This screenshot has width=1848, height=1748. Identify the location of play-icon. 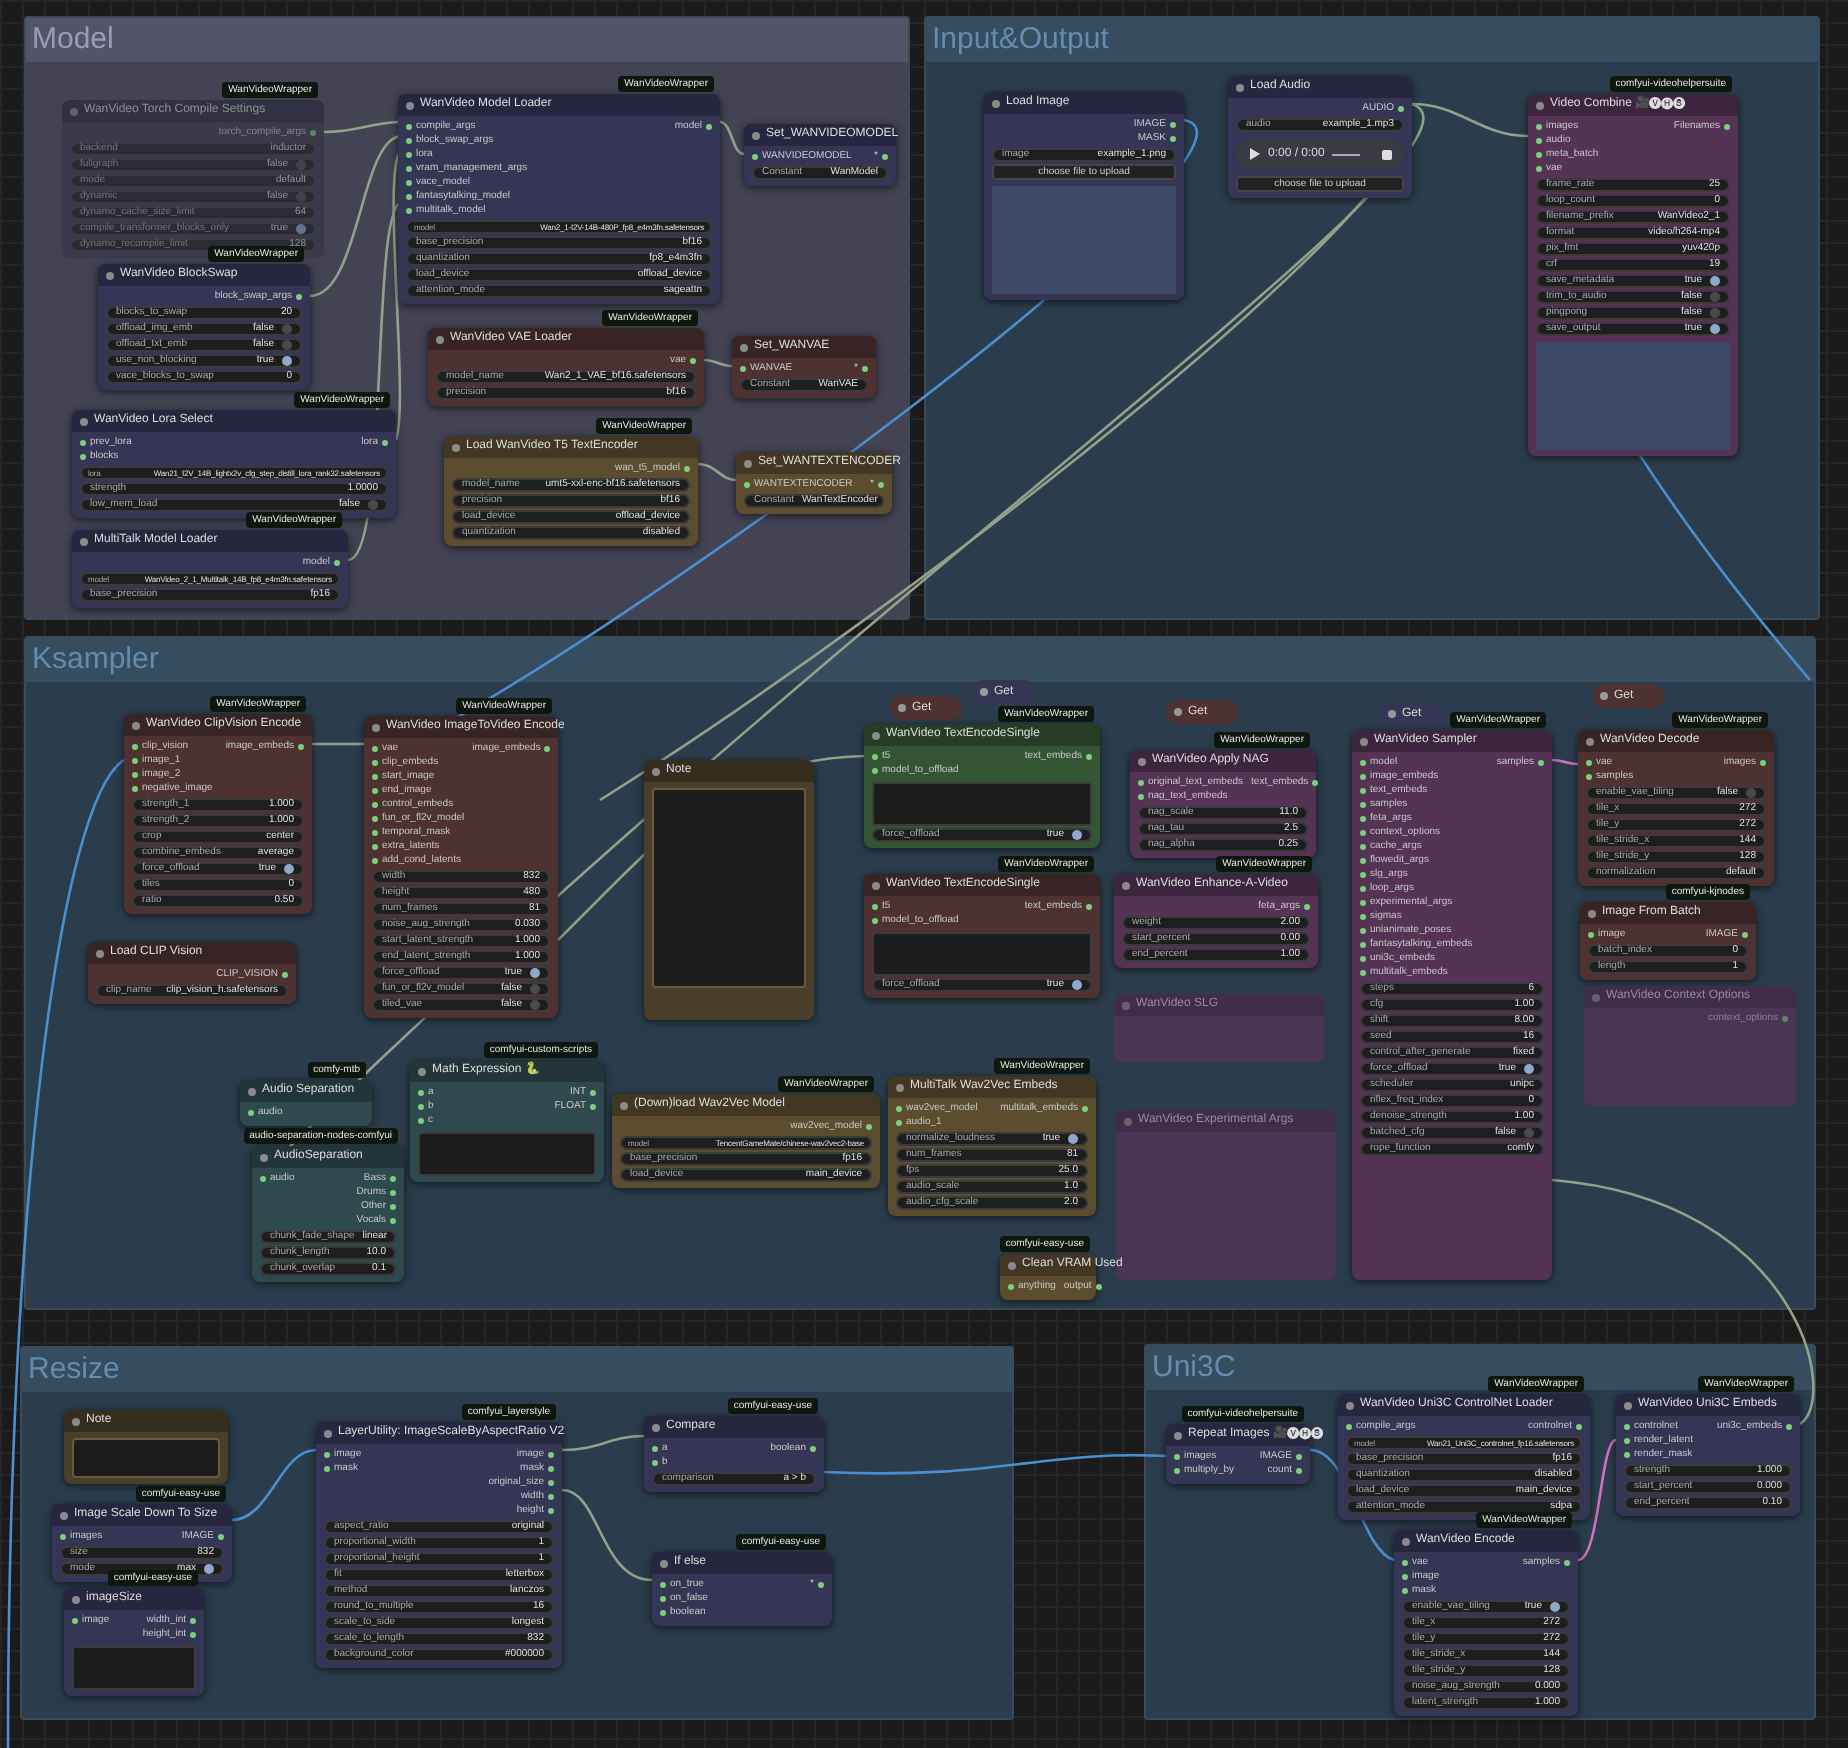
(1254, 154).